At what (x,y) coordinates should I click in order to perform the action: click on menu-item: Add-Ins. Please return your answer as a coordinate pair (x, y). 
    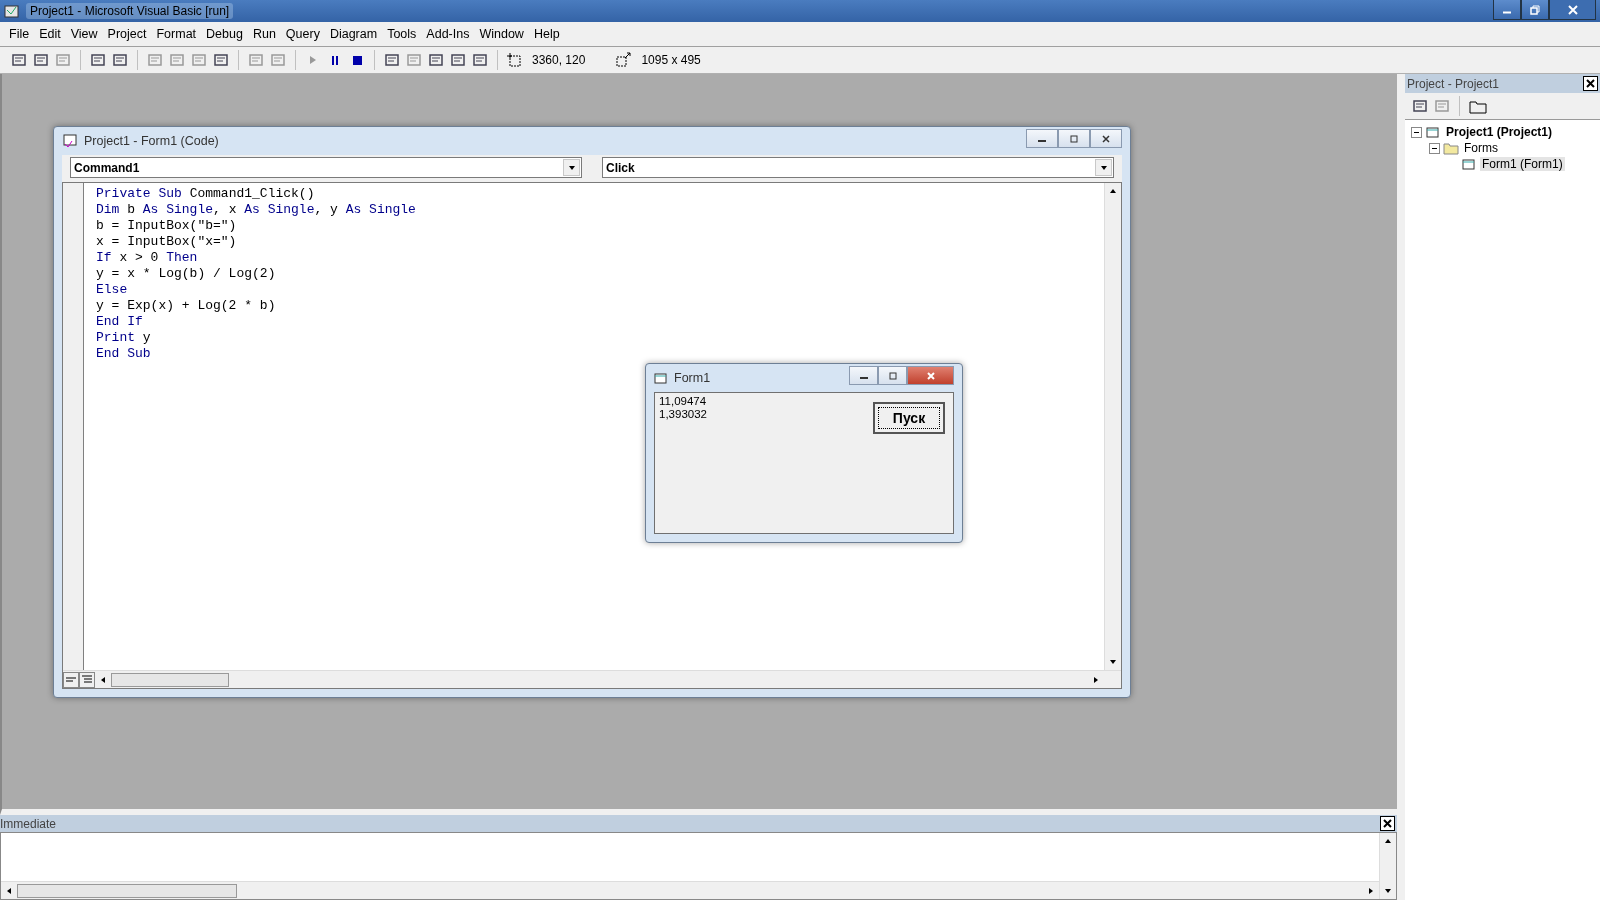
    Looking at the image, I should click on (448, 34).